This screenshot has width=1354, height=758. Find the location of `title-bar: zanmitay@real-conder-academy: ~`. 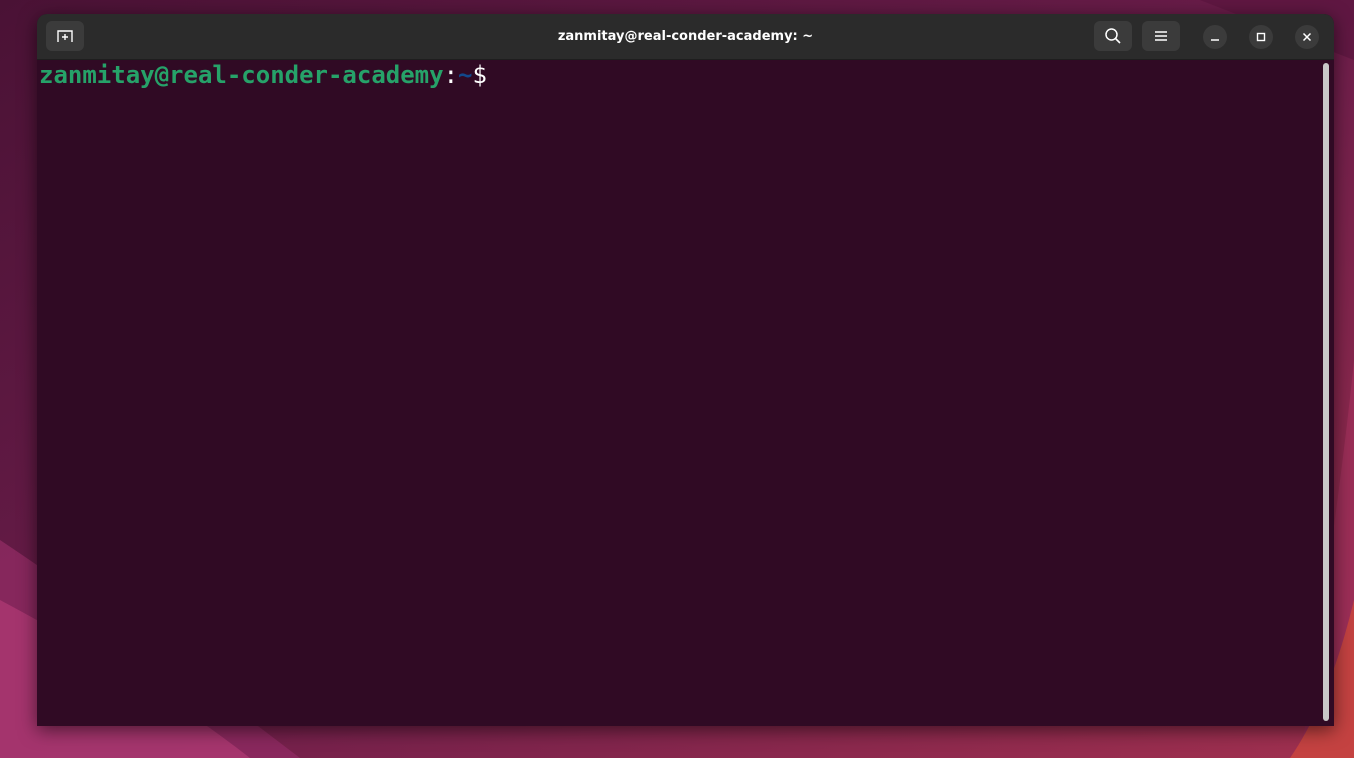

title-bar: zanmitay@real-conder-academy: ~ is located at coordinates (685, 37).